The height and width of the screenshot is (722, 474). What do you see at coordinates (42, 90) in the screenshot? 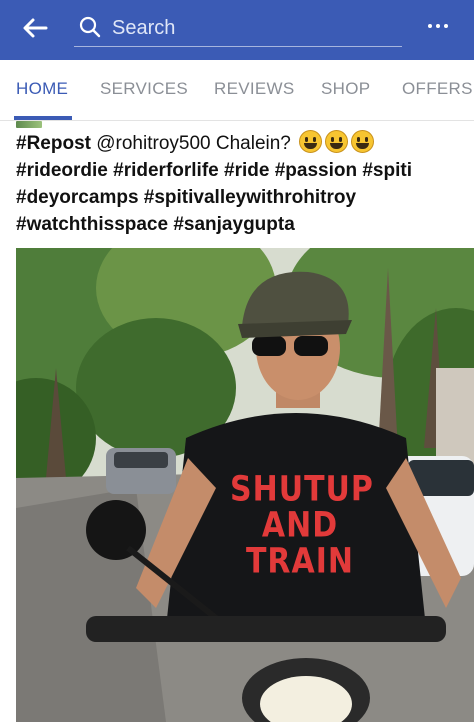
I see `tab-home: HOME` at bounding box center [42, 90].